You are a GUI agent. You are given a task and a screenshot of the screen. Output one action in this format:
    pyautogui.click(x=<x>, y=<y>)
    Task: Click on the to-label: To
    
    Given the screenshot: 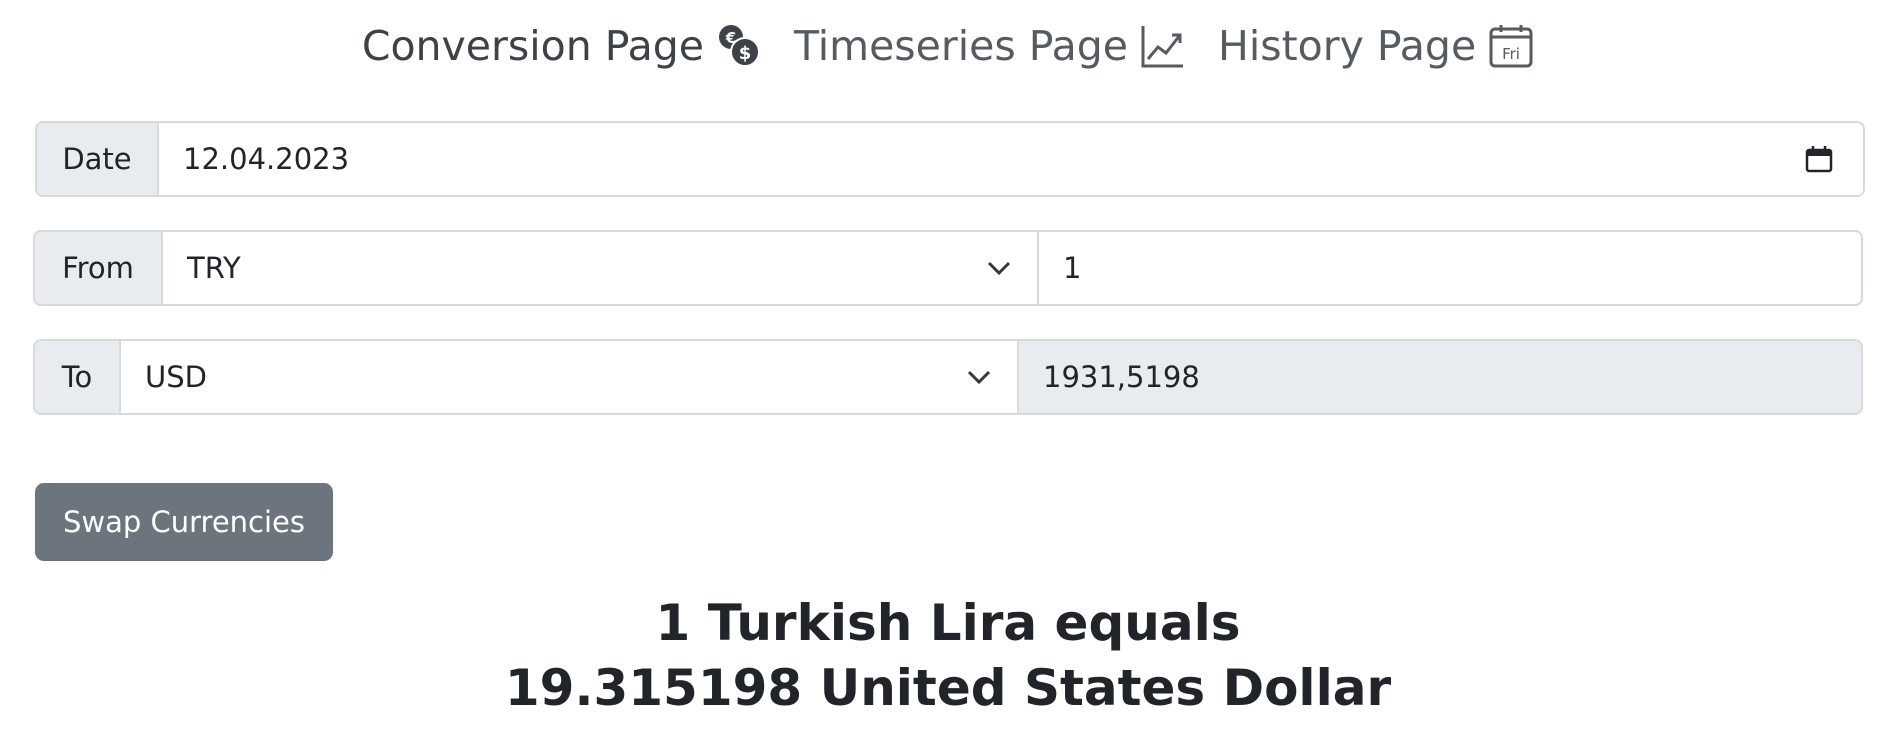 What is the action you would take?
    pyautogui.click(x=78, y=377)
    